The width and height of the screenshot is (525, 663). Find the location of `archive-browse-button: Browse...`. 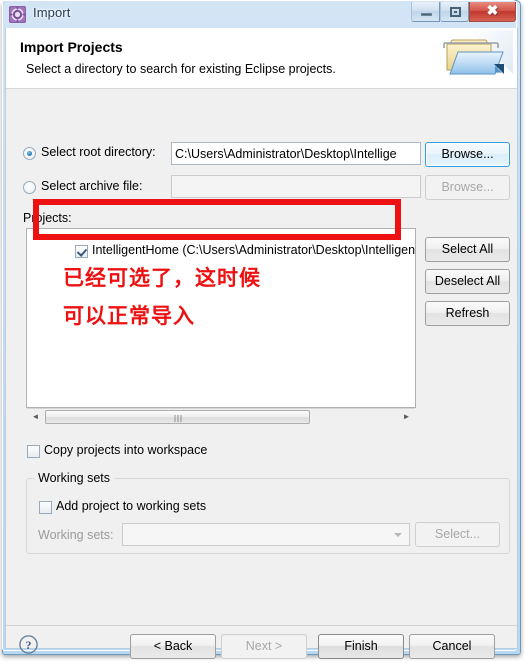

archive-browse-button: Browse... is located at coordinates (467, 187).